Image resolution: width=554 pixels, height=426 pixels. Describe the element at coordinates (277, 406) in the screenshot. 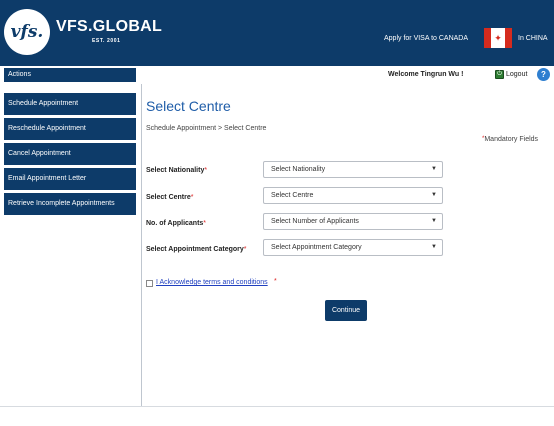

I see `footer-divider` at that location.